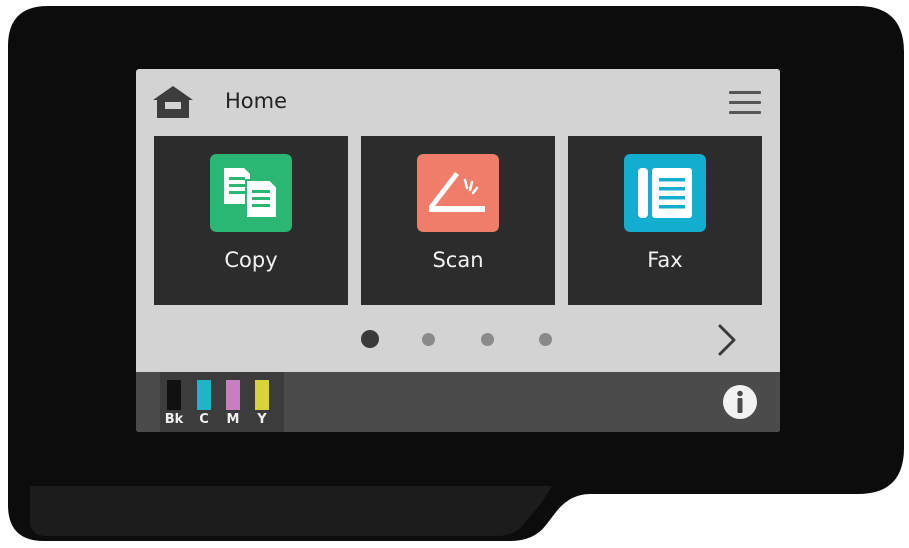 This screenshot has height=548, width=909. Describe the element at coordinates (740, 402) in the screenshot. I see `info-icon` at that location.